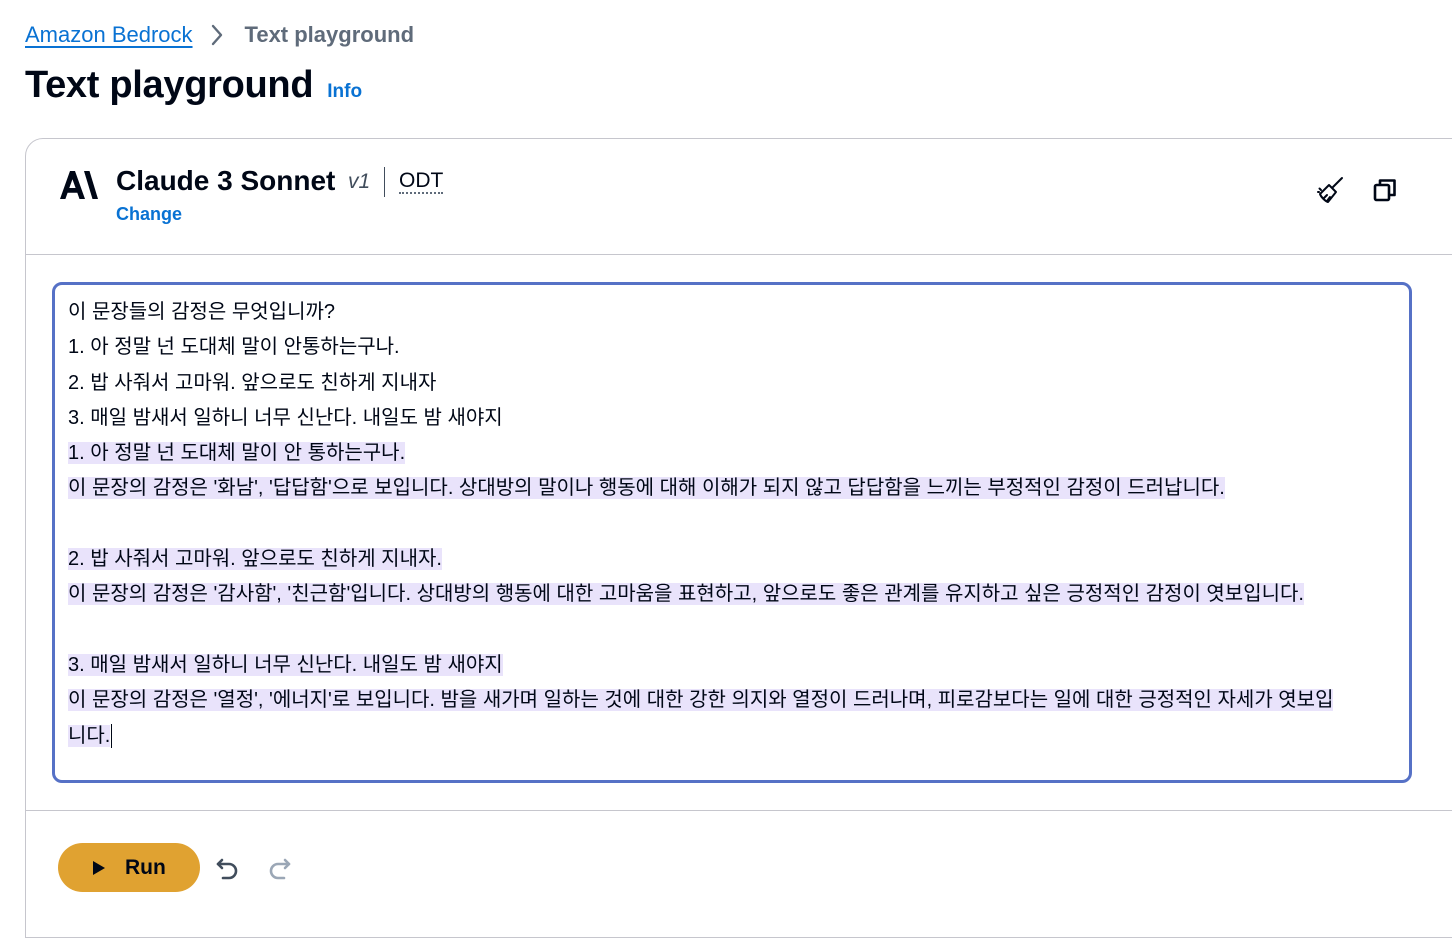 This screenshot has height=940, width=1452. Describe the element at coordinates (384, 182) in the screenshot. I see `divider` at that location.